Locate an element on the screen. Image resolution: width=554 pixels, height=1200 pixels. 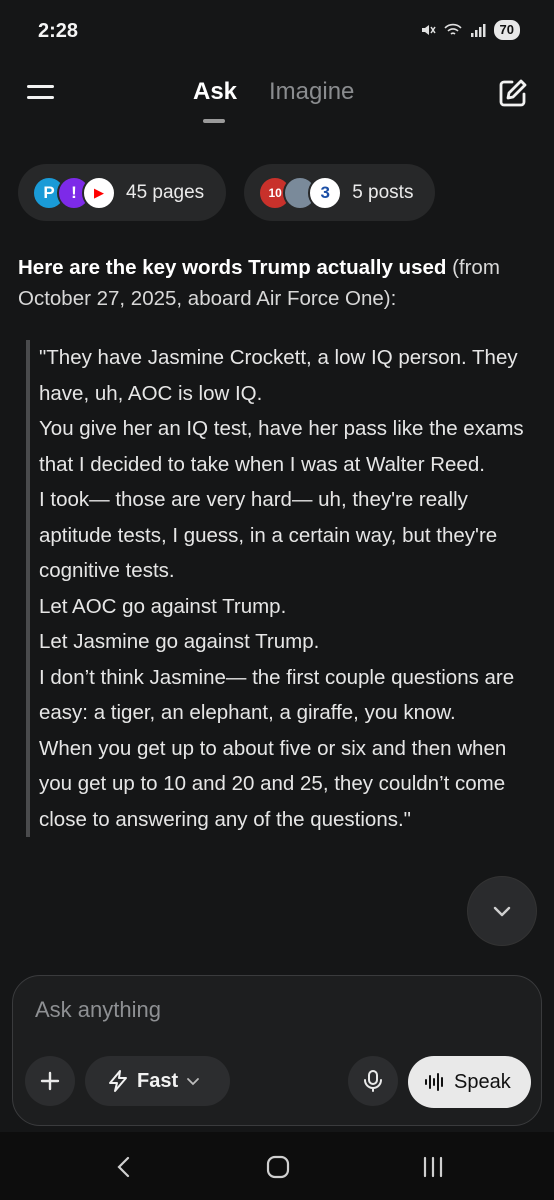
new-chat-edit-icon is located at coordinates (513, 93).